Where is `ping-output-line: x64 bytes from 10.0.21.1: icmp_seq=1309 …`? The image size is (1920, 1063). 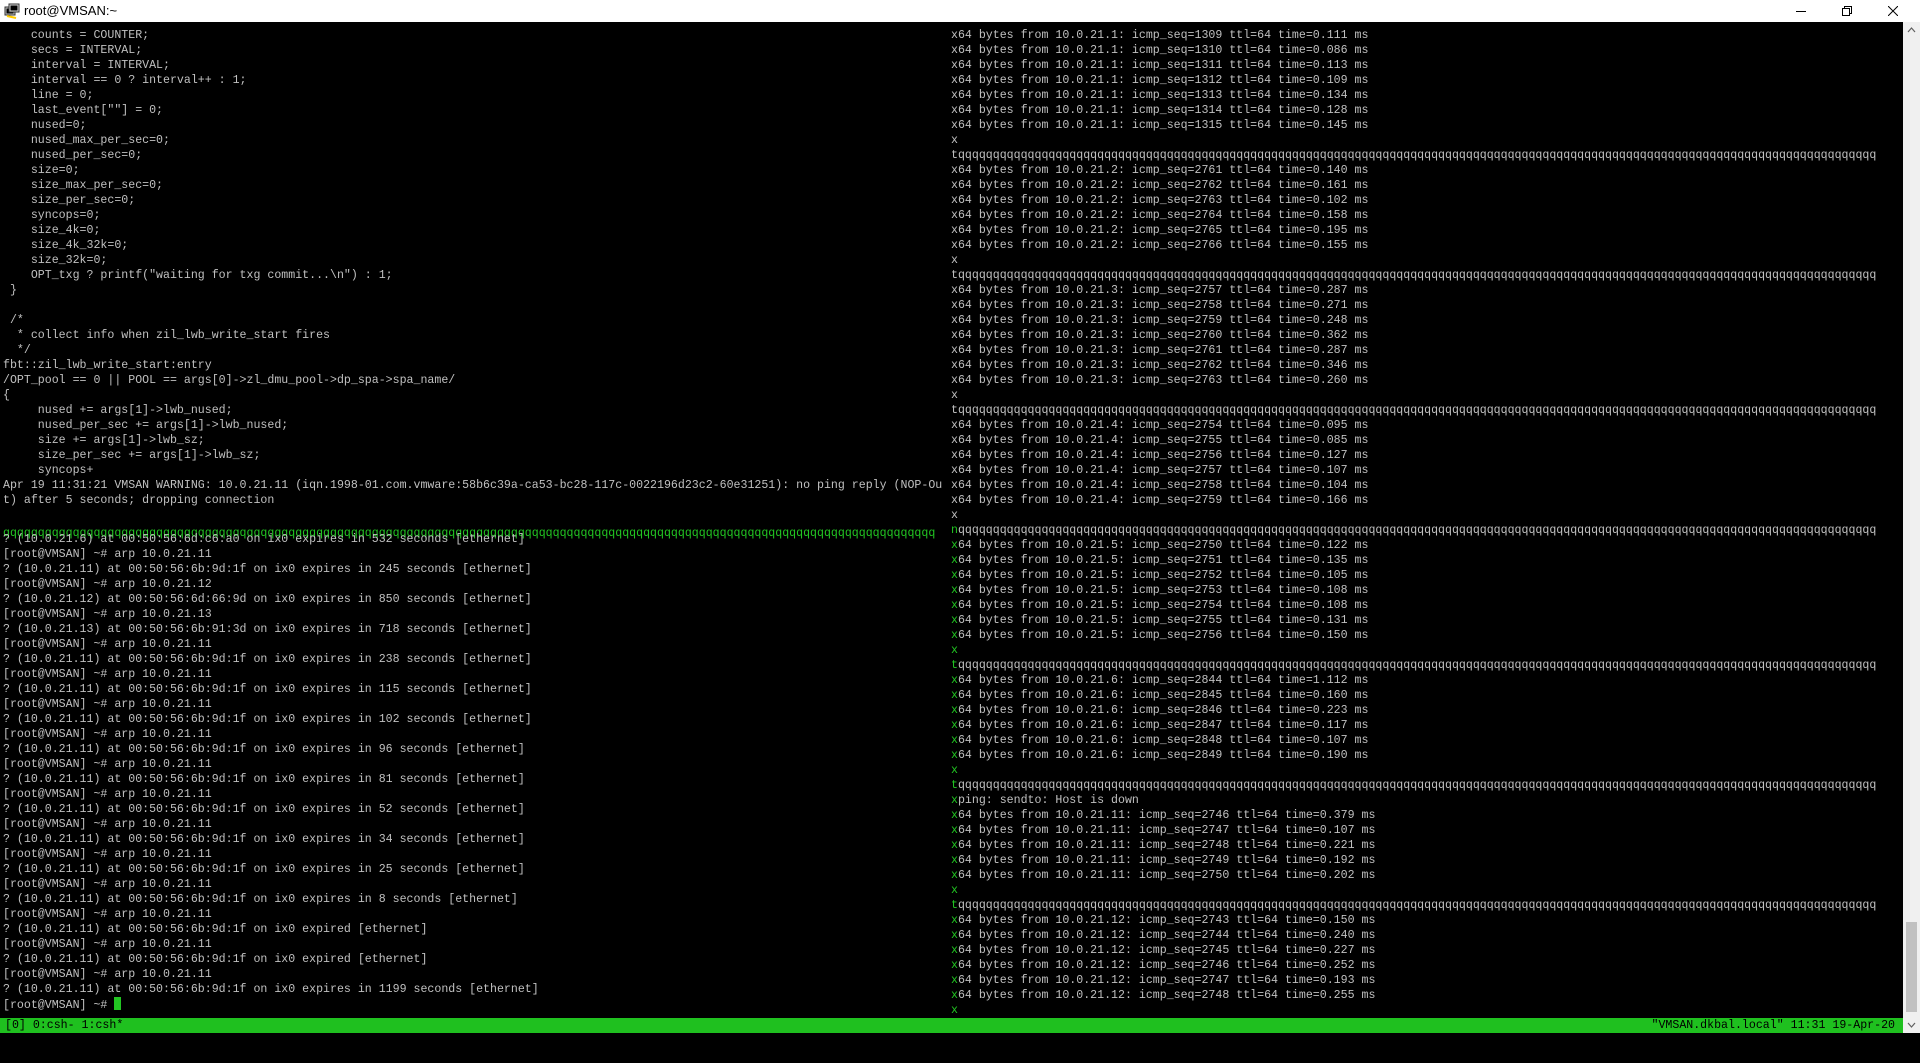
ping-output-line: x64 bytes from 10.0.21.1: icmp_seq=1309 … is located at coordinates (1427, 35).